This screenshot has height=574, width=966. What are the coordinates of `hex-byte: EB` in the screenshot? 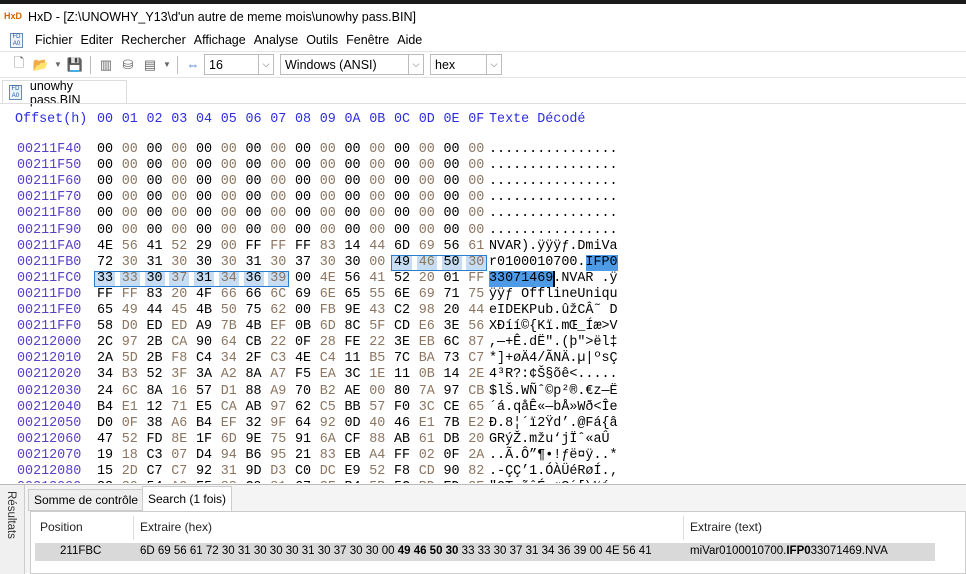 It's located at (427, 343).